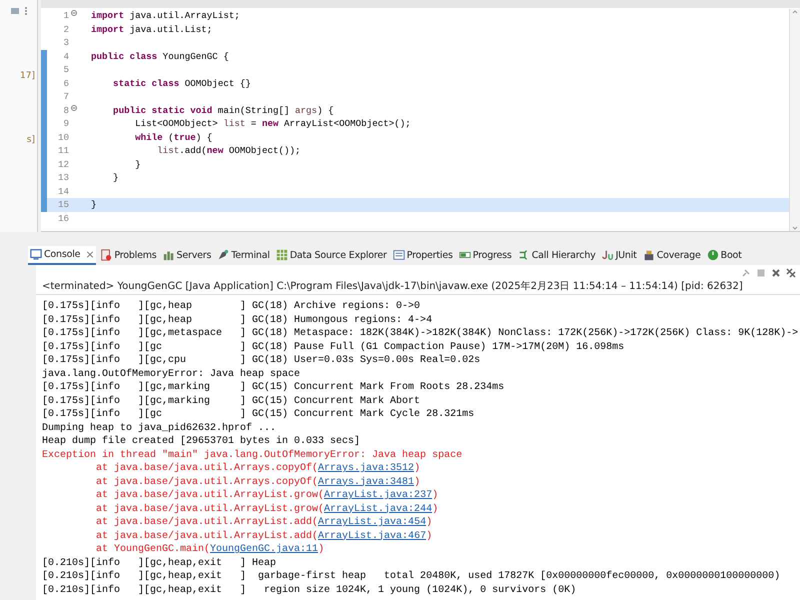  I want to click on line-number: 5, so click(66, 69).